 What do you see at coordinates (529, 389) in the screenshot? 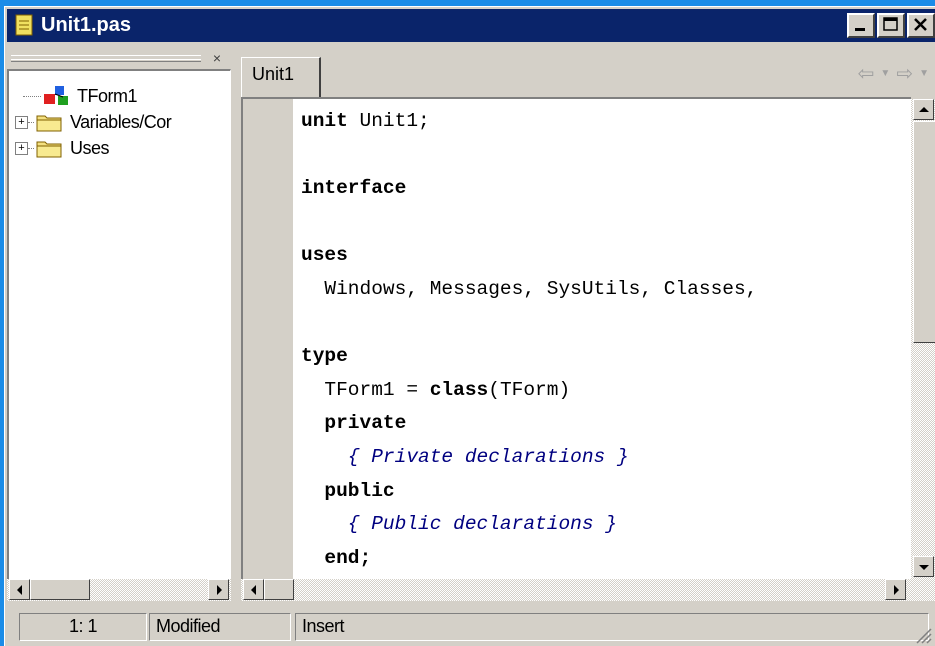
I see `code-text: (TForm)` at bounding box center [529, 389].